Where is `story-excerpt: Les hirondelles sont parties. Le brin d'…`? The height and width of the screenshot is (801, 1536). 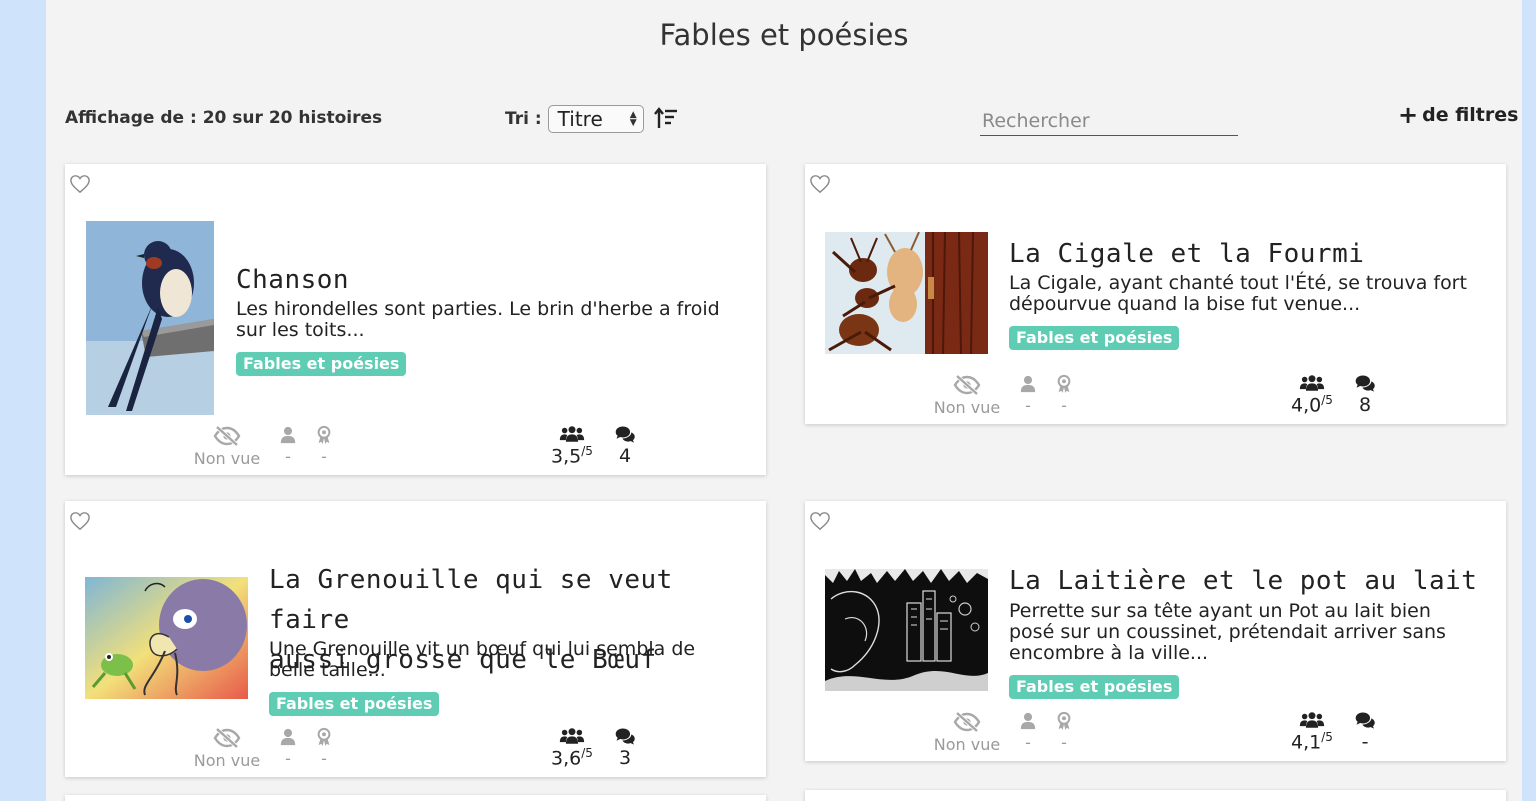
story-excerpt: Les hirondelles sont parties. Le brin d'… is located at coordinates (478, 319).